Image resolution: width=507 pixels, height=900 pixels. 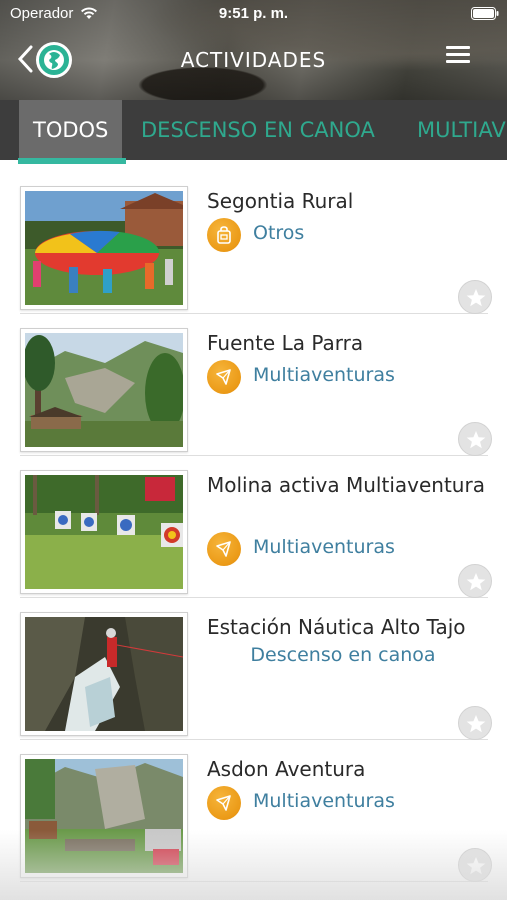 I want to click on category-label: Otros, so click(x=279, y=233).